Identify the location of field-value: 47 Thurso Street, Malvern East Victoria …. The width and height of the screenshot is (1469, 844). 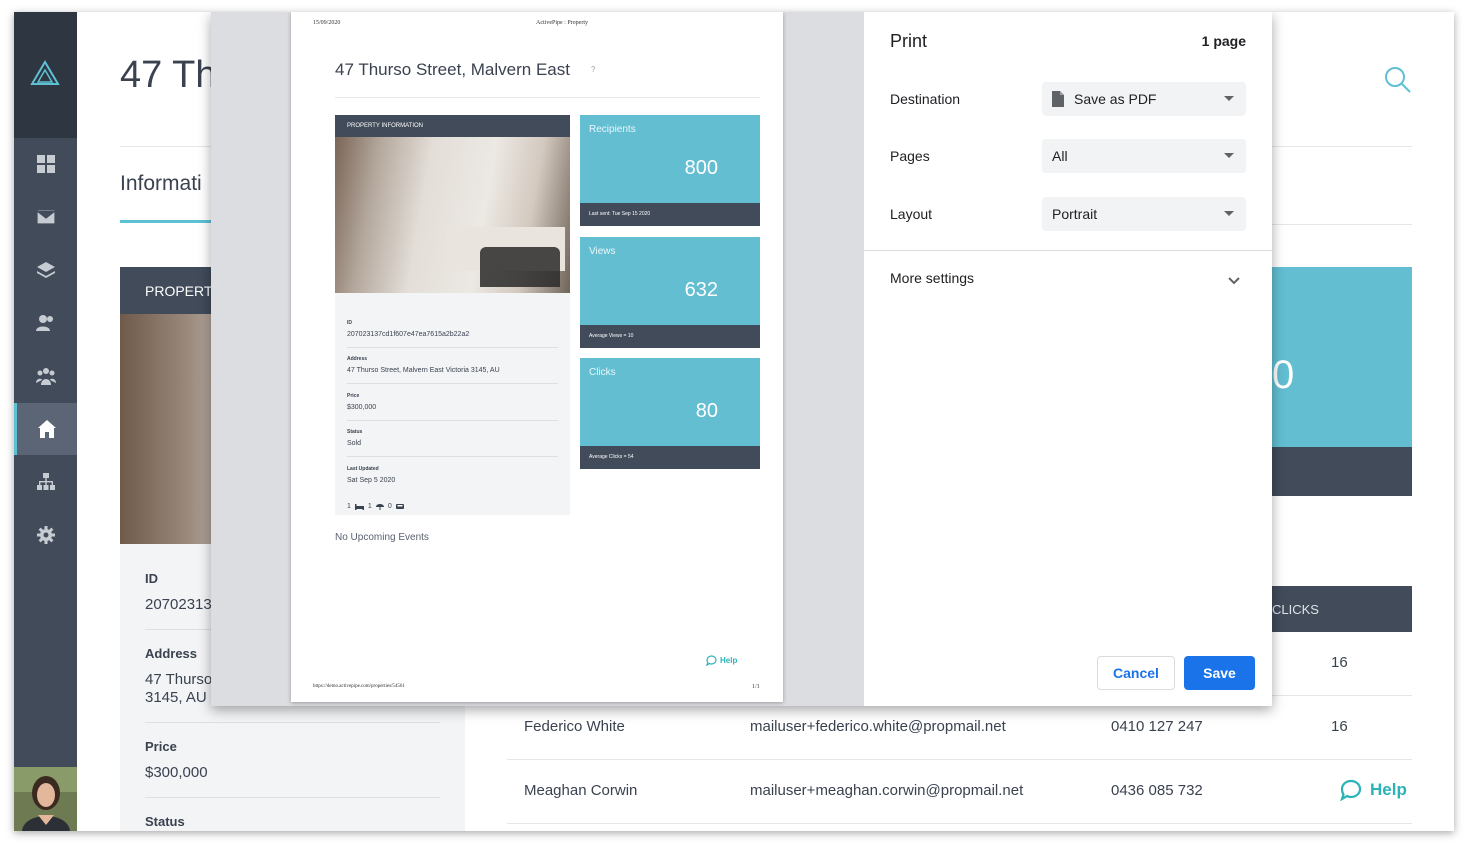
(423, 370).